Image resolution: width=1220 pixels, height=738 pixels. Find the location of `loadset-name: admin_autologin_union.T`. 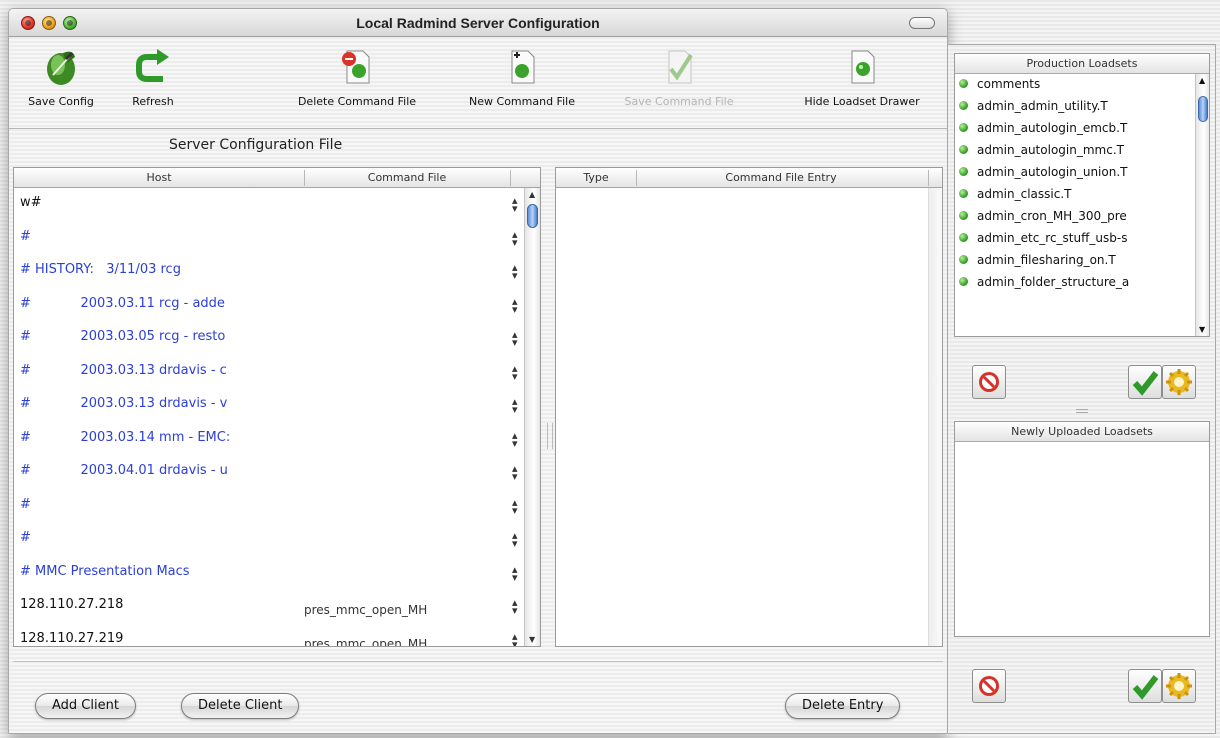

loadset-name: admin_autologin_union.T is located at coordinates (1052, 172).